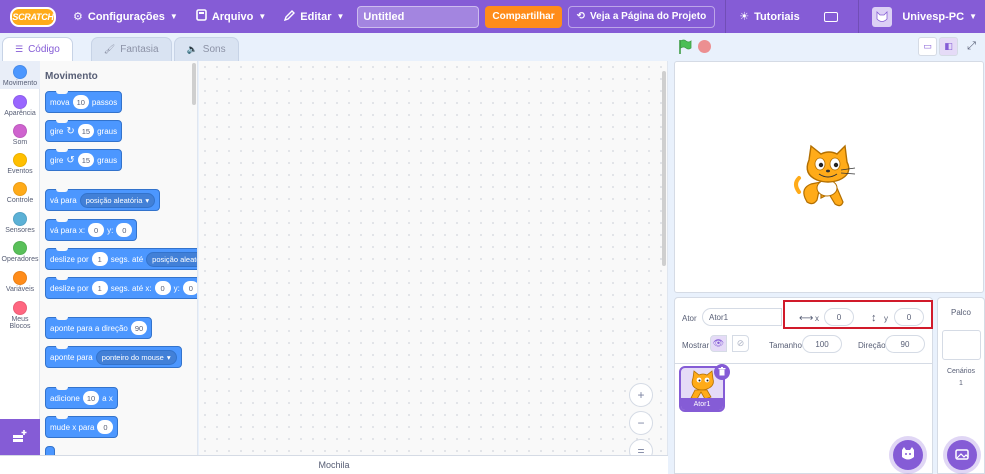 This screenshot has height=474, width=985. I want to click on direction-input, so click(905, 344).